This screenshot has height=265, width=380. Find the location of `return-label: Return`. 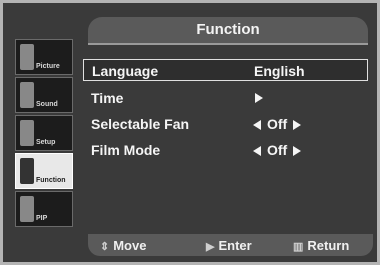

return-label: Return is located at coordinates (328, 245).